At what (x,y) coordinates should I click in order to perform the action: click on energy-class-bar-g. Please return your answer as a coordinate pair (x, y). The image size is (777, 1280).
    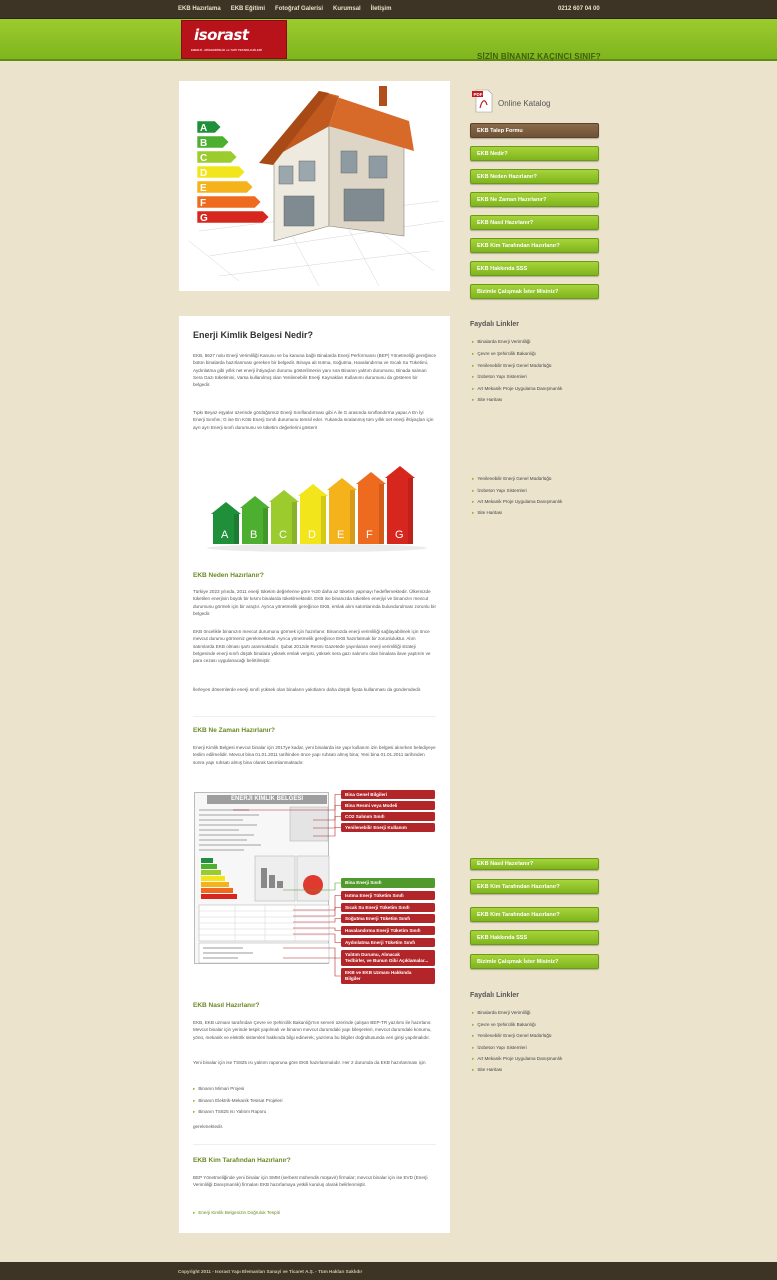
    Looking at the image, I should click on (233, 217).